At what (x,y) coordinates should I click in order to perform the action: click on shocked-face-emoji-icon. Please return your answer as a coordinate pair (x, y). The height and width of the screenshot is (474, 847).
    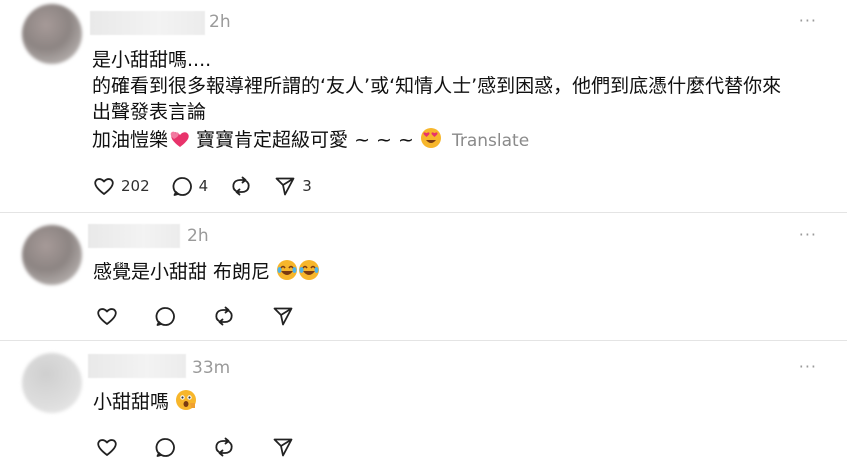
    Looking at the image, I should click on (186, 403).